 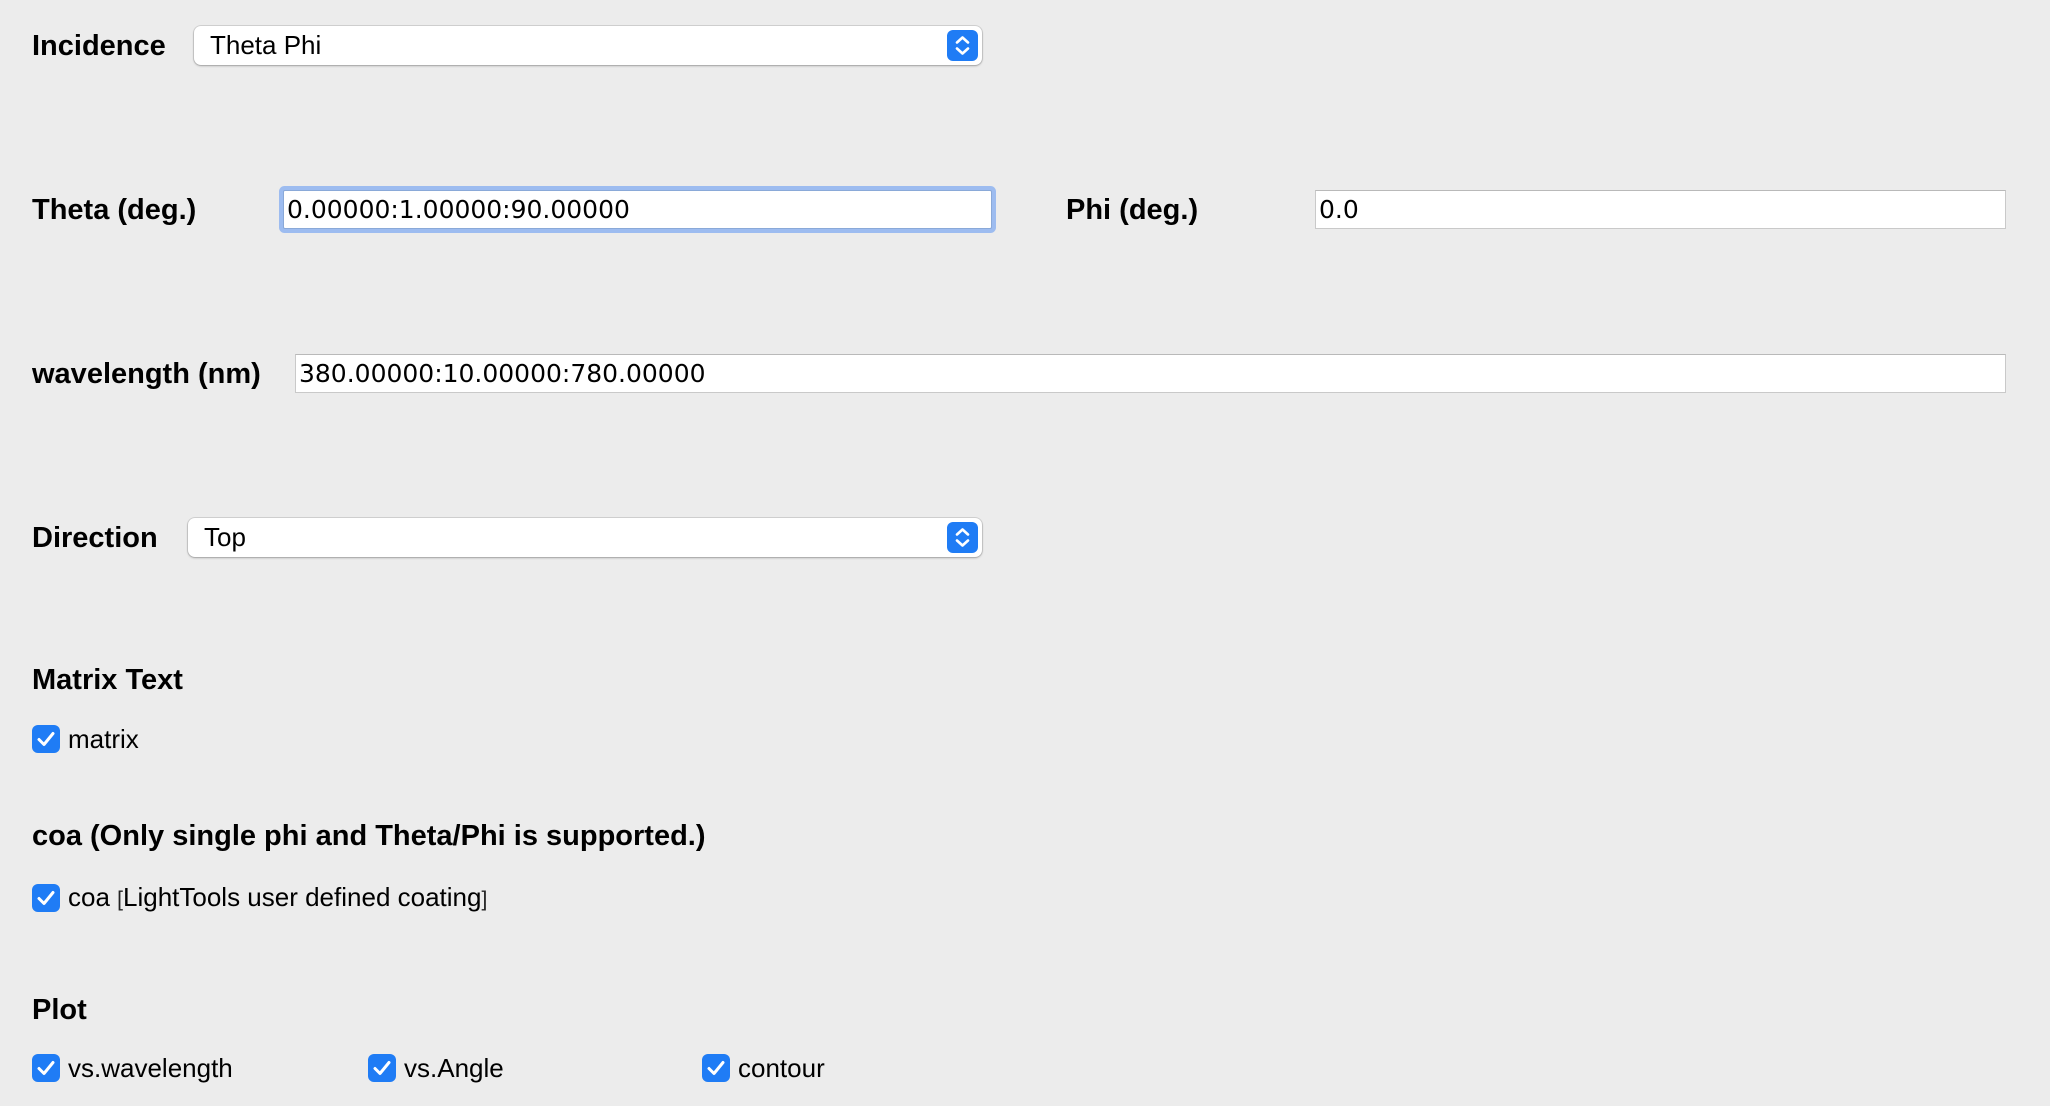 I want to click on matrix-checkbox-label: matrix, so click(x=103, y=739).